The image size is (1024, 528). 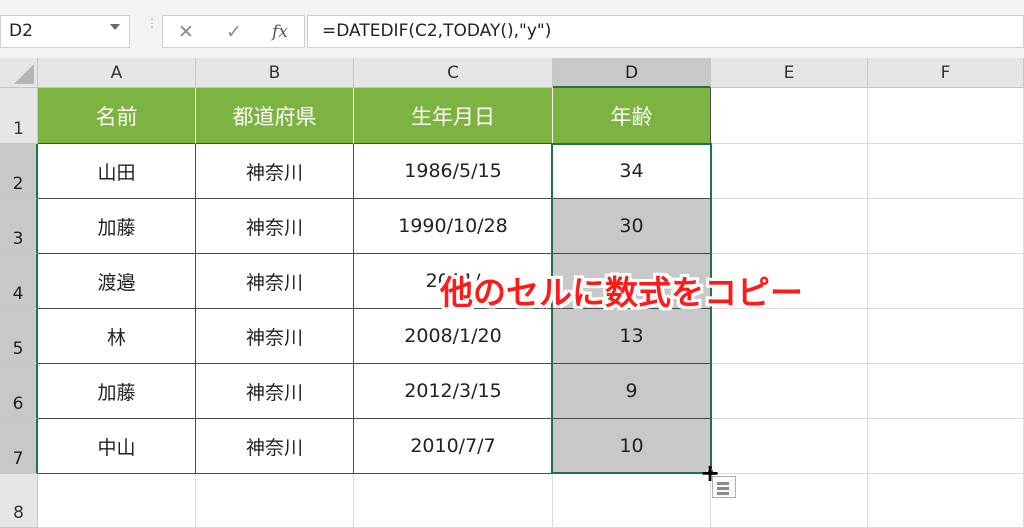 What do you see at coordinates (186, 32) in the screenshot?
I see `cancel-icon: ✕` at bounding box center [186, 32].